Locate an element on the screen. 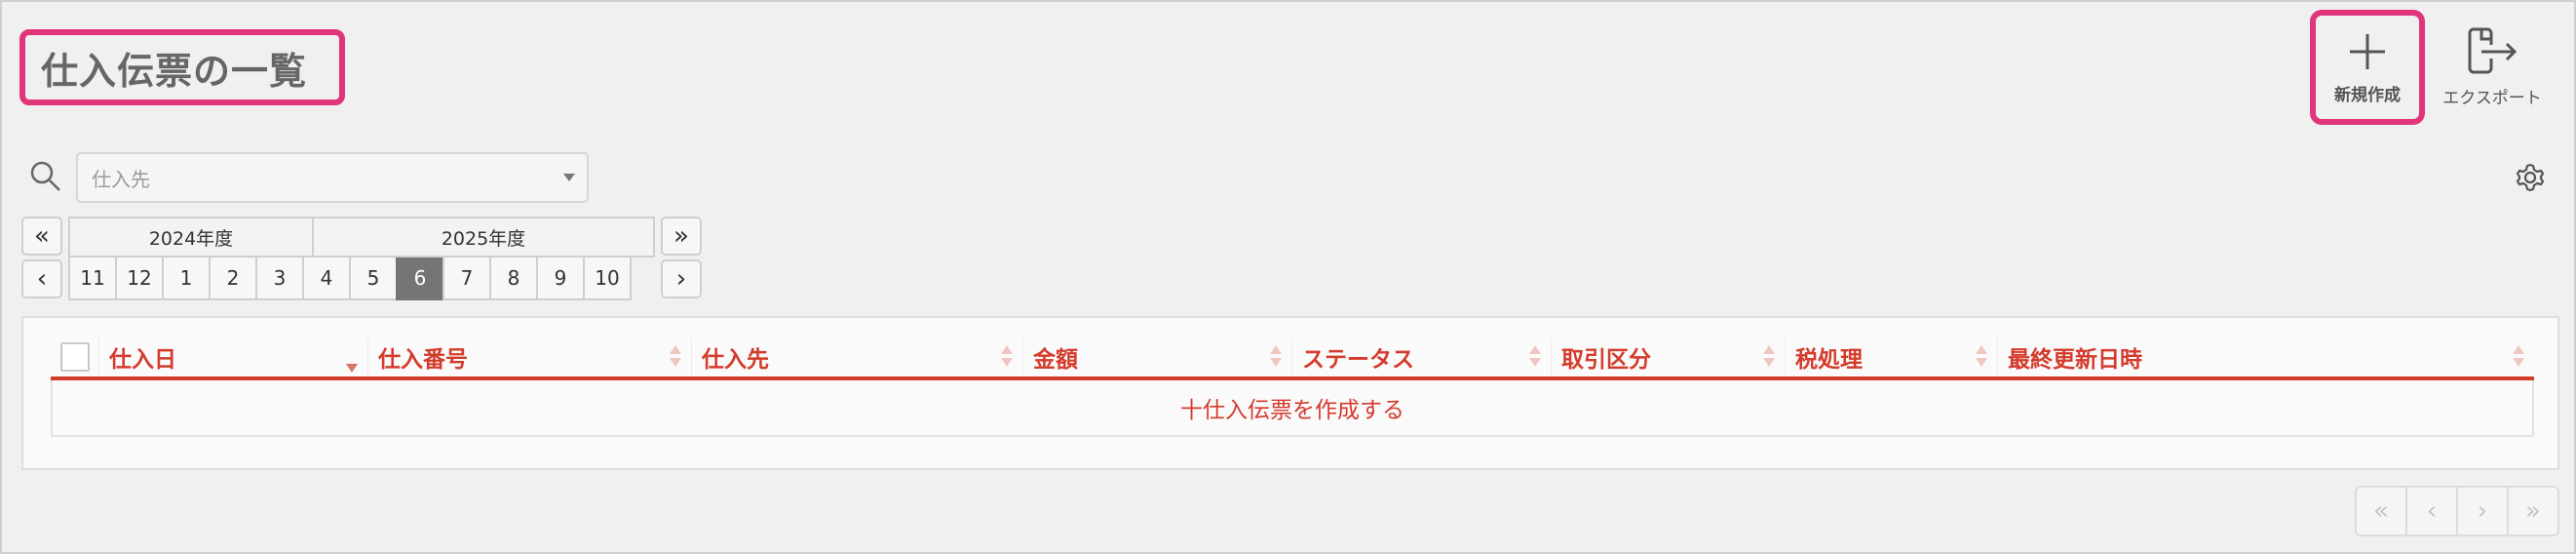 The width and height of the screenshot is (2576, 554). select-all-checkbox is located at coordinates (75, 357).